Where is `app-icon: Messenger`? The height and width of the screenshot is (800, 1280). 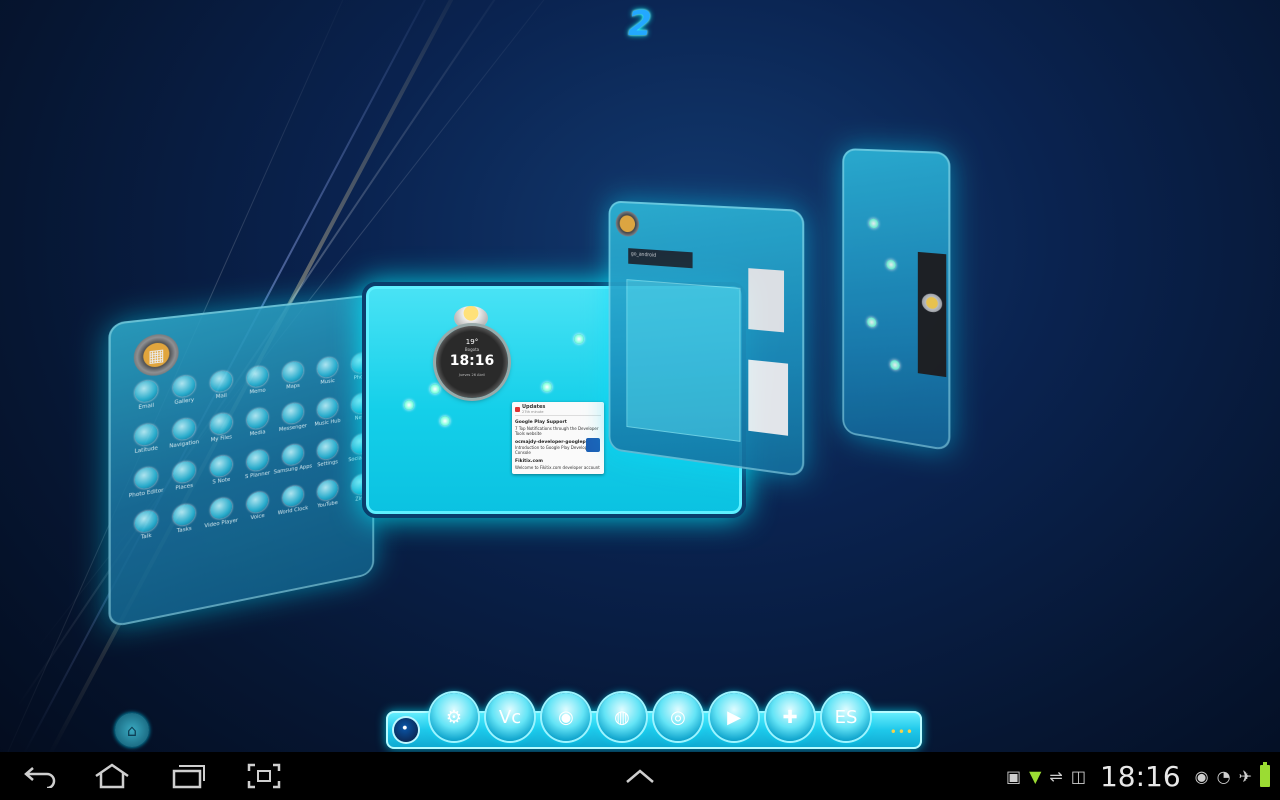
app-icon: Messenger is located at coordinates (292, 417).